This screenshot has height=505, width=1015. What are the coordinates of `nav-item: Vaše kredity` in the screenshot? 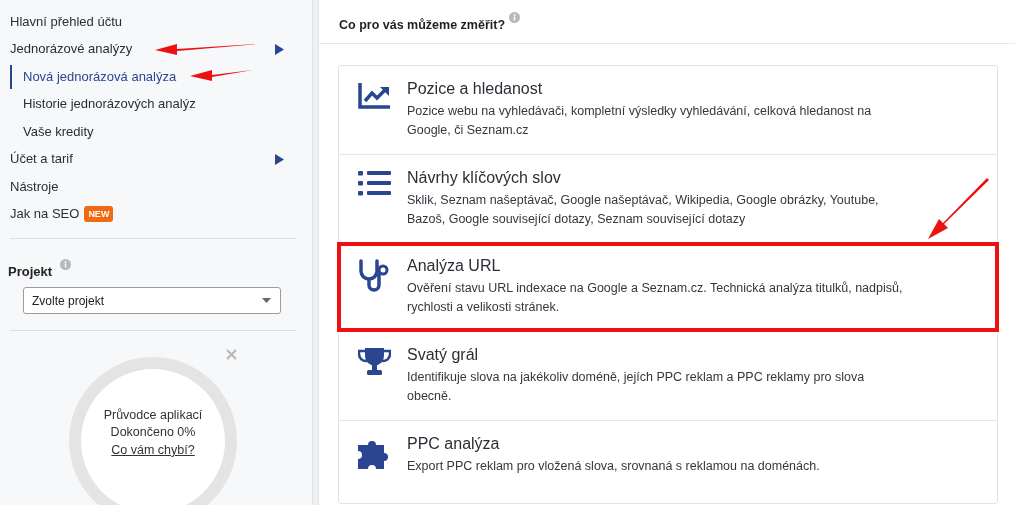 It's located at (52, 131).